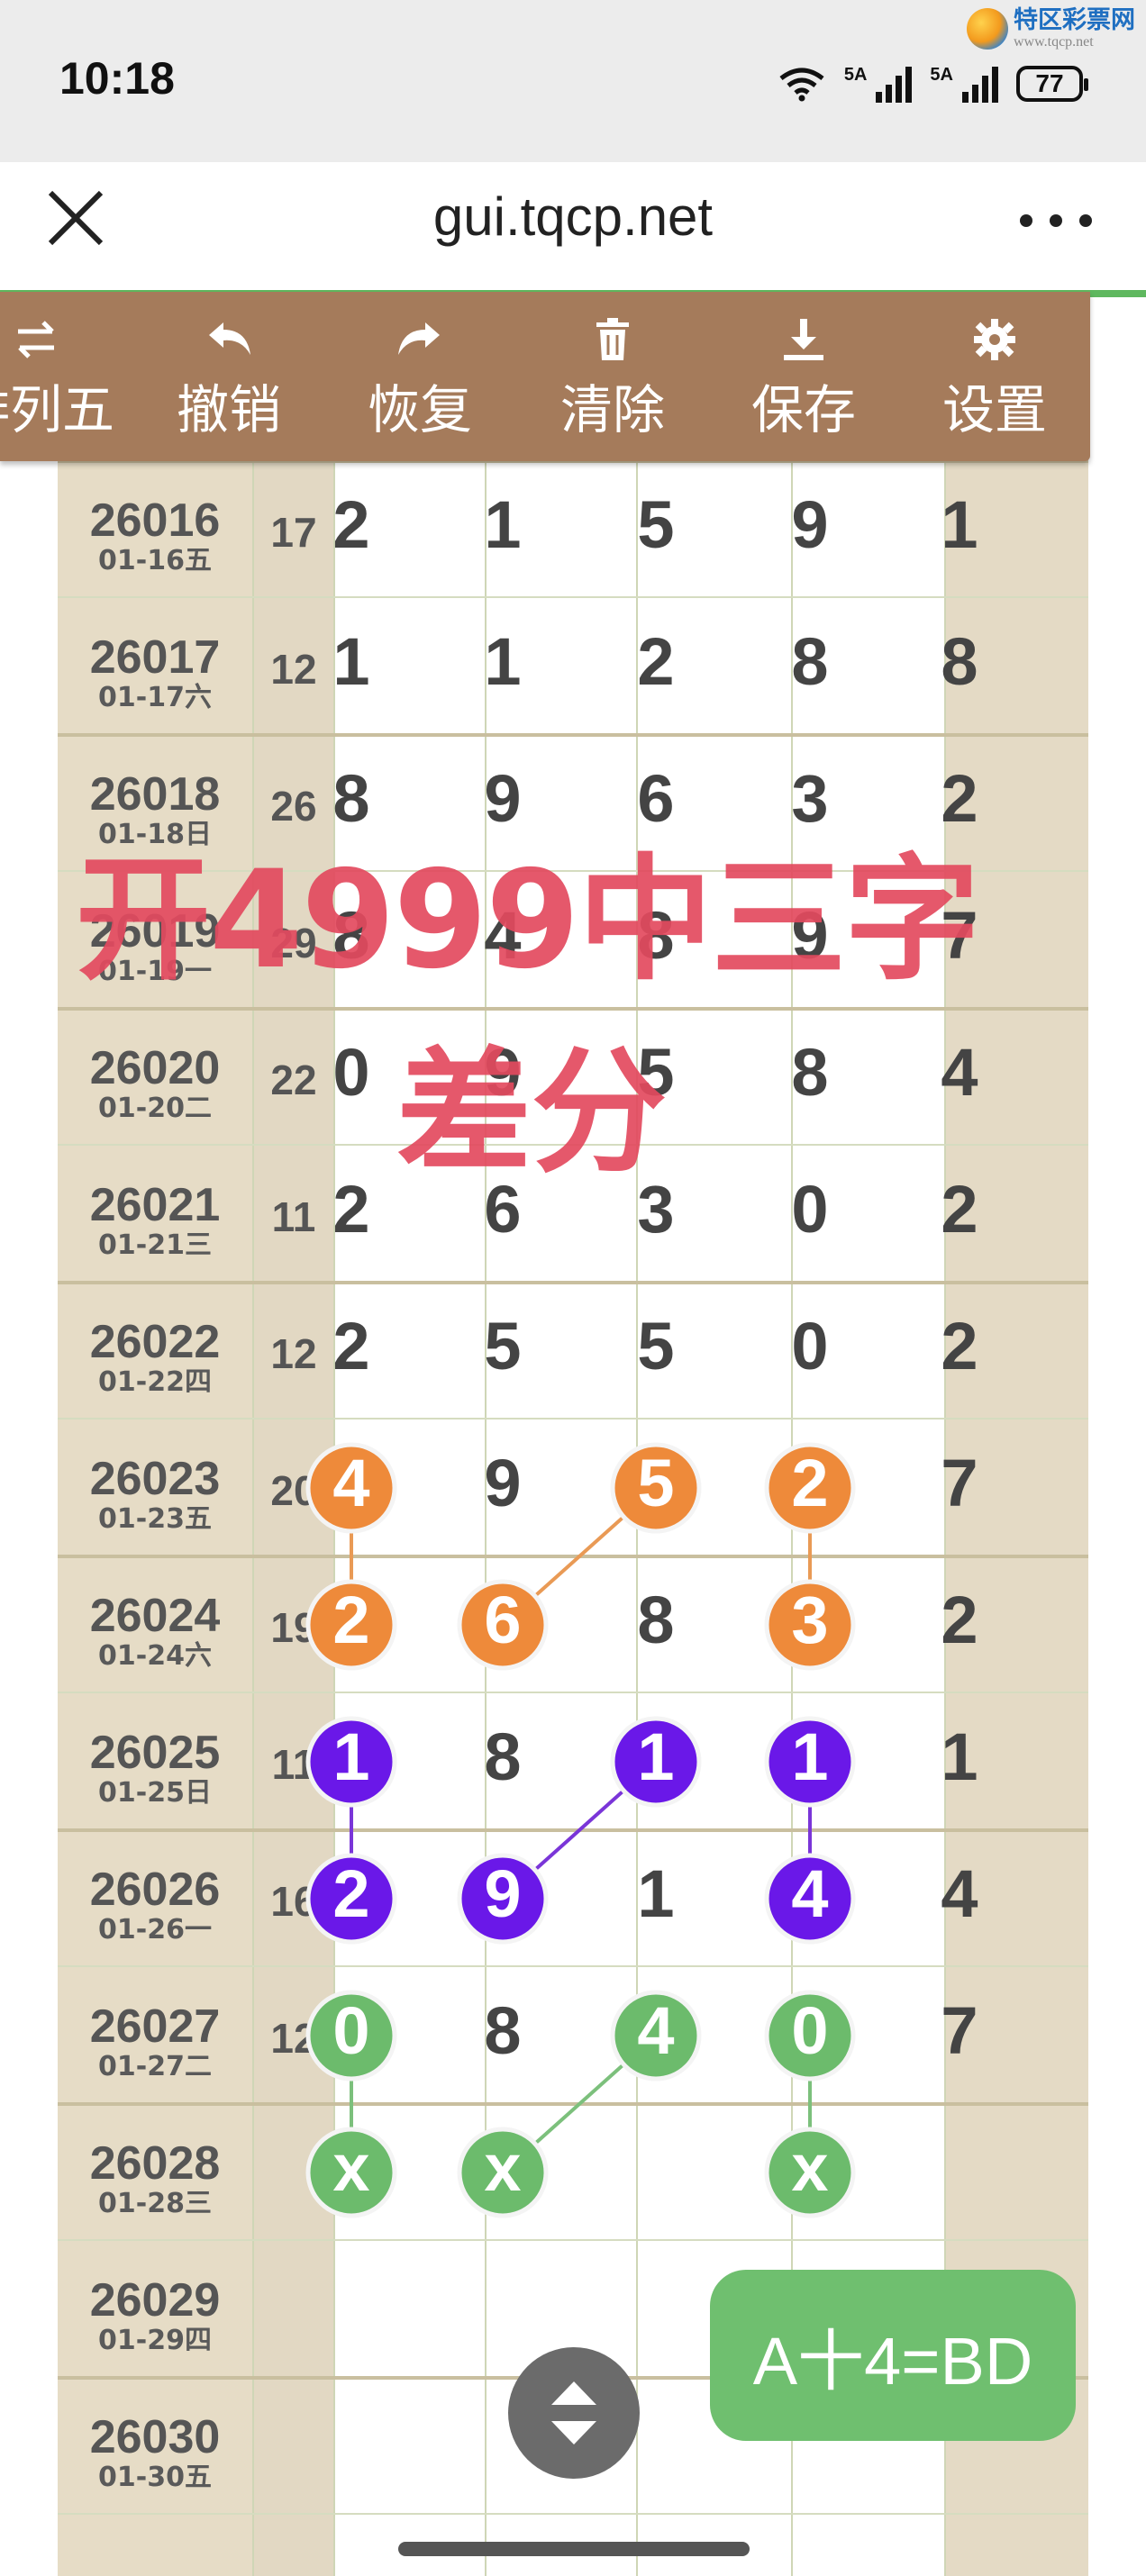  What do you see at coordinates (63, 380) in the screenshot?
I see `lottery-type-button: 排列五` at bounding box center [63, 380].